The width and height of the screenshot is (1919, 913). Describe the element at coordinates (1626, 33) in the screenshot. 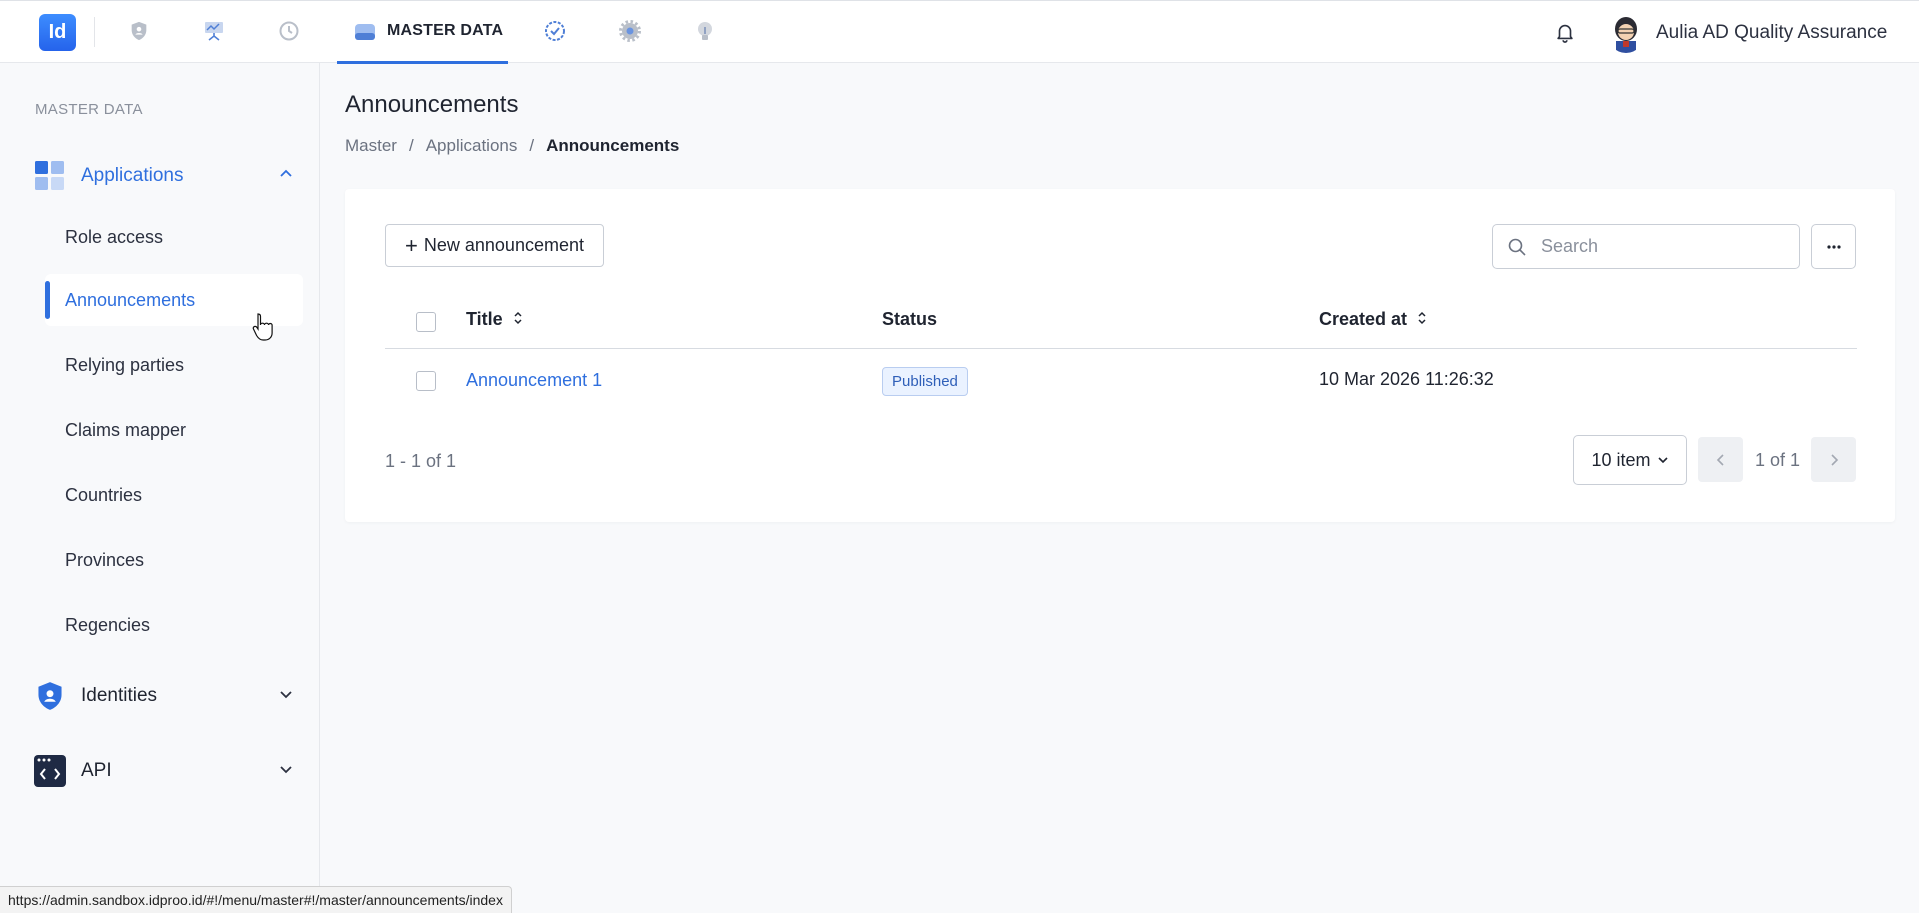

I see `avatar` at that location.